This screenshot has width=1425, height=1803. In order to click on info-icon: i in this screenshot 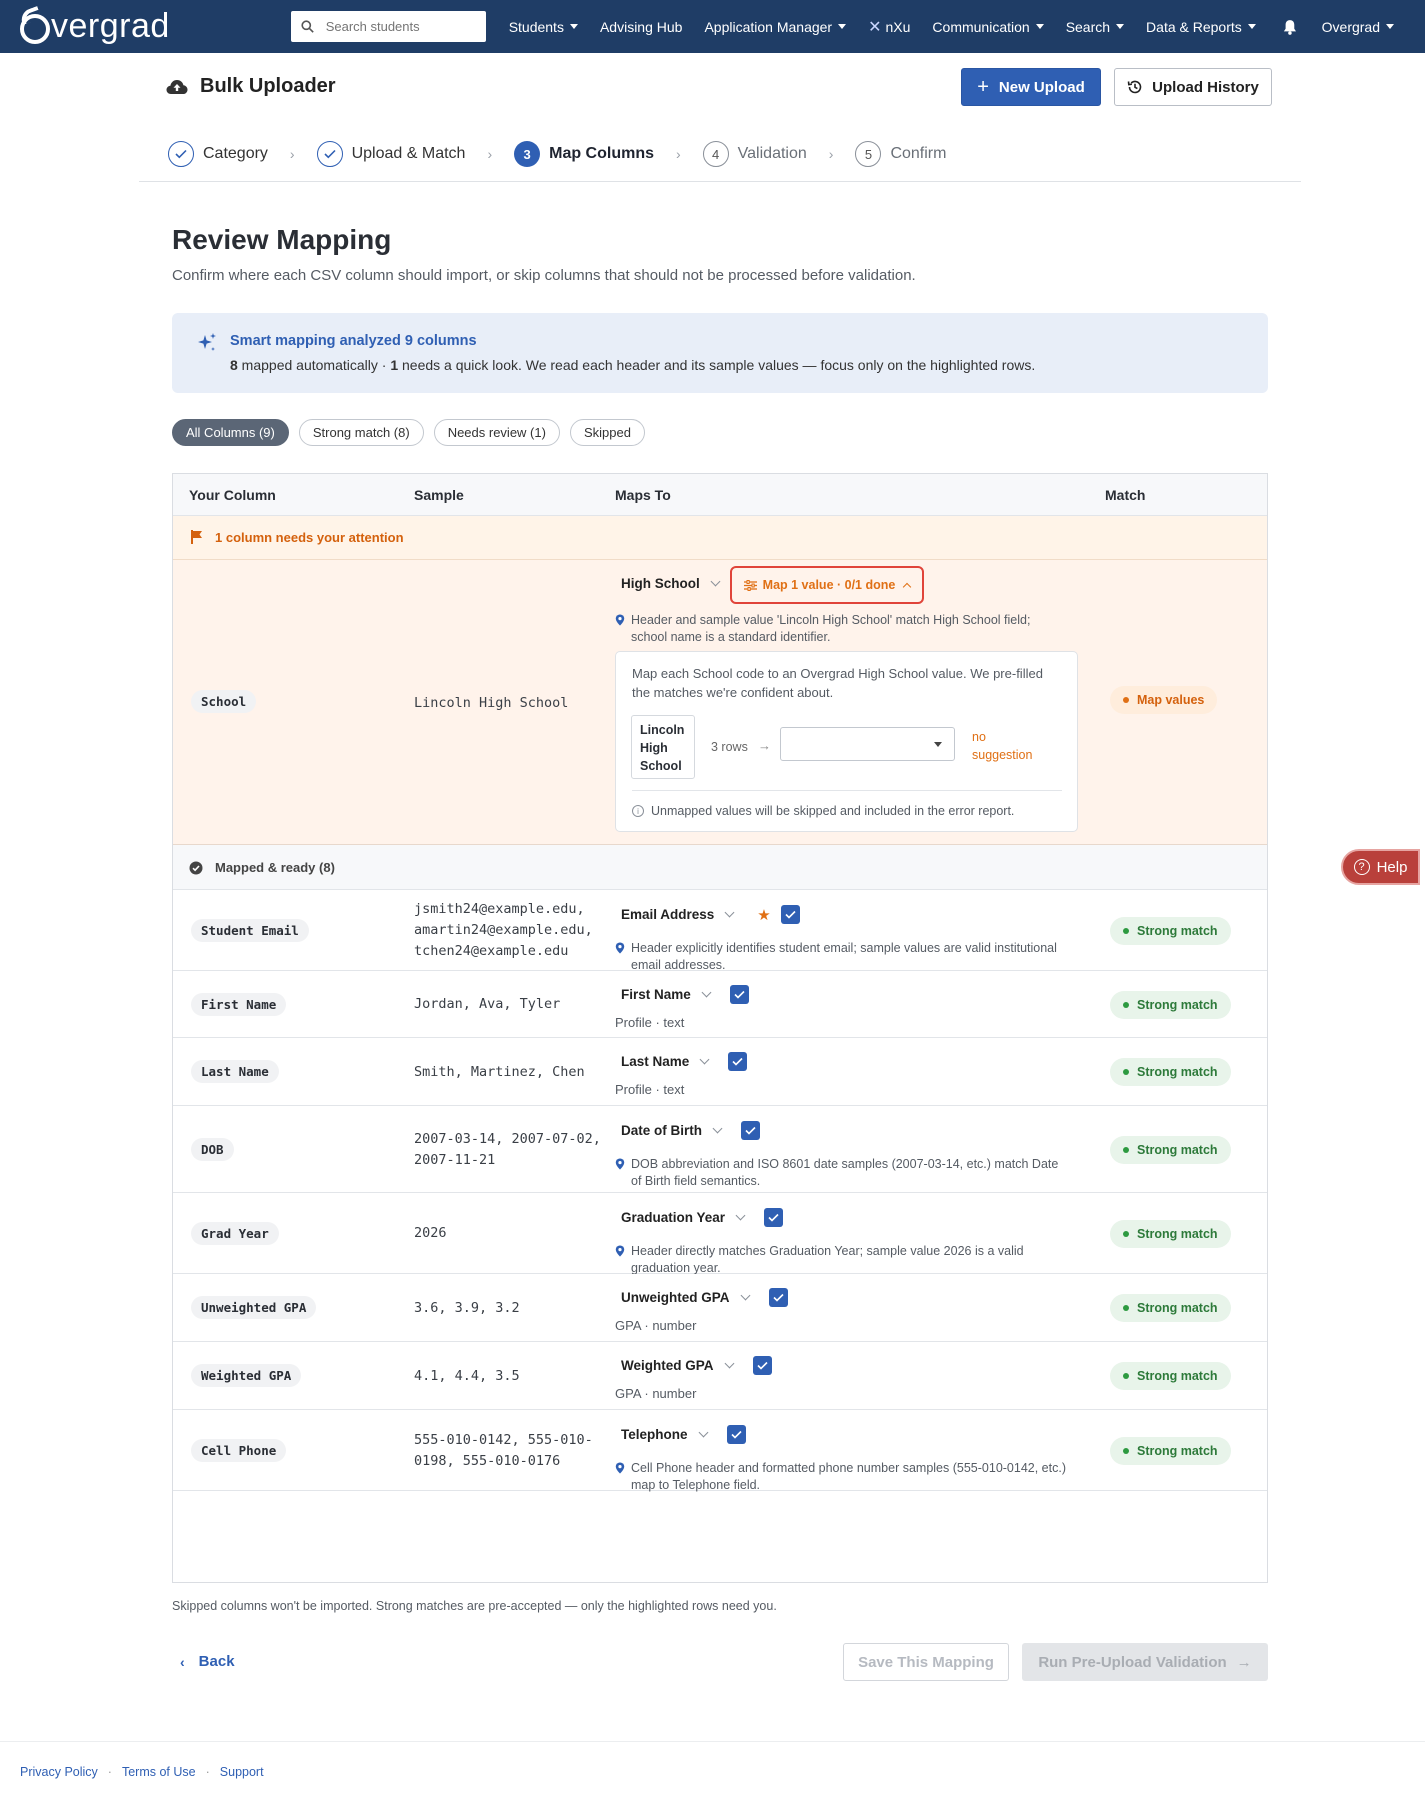, I will do `click(638, 811)`.